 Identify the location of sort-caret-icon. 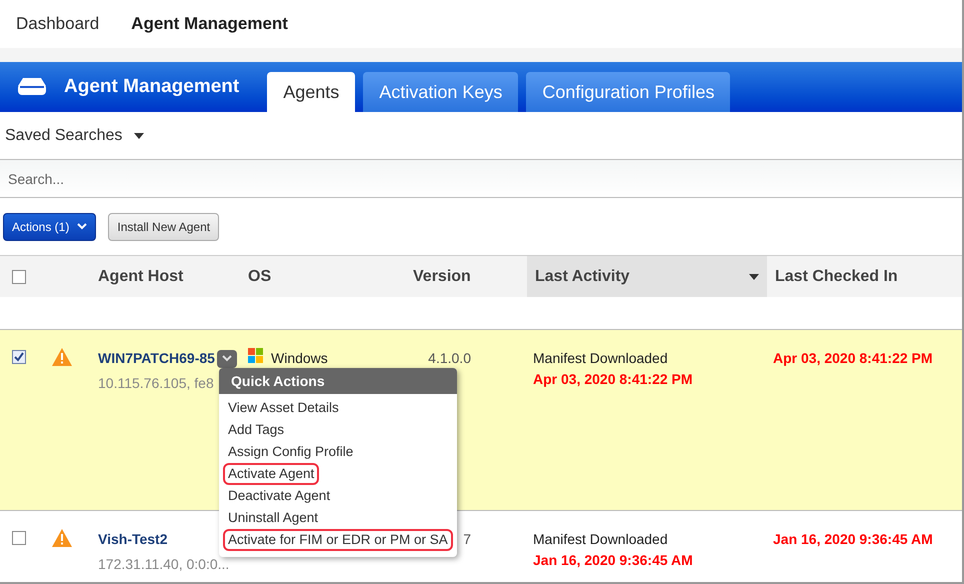
(754, 277).